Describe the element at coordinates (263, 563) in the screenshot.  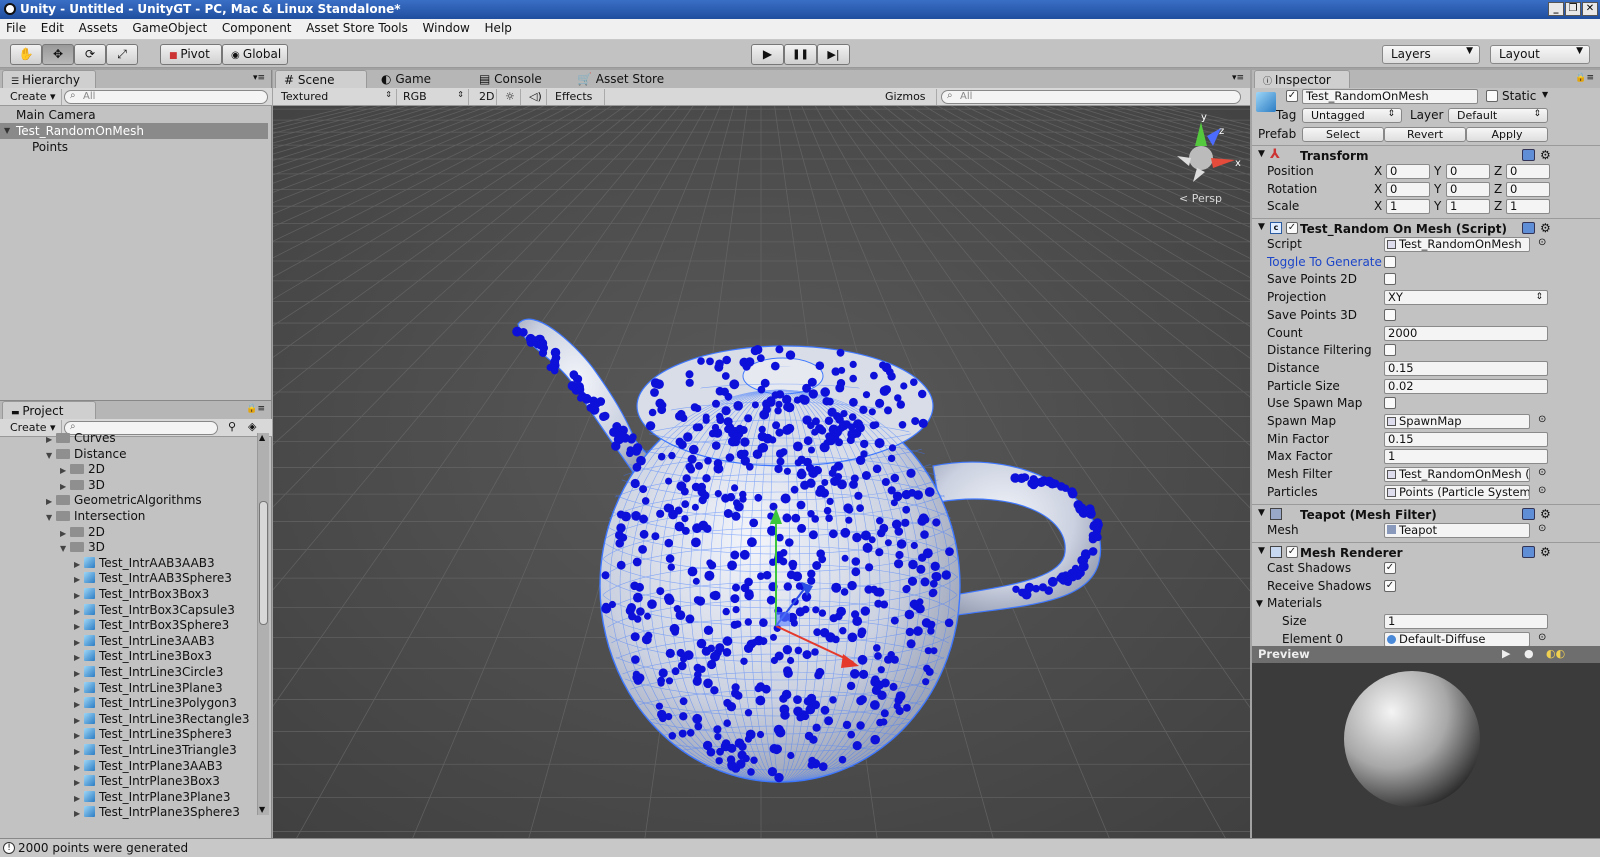
I see `scrollbar-thumb` at that location.